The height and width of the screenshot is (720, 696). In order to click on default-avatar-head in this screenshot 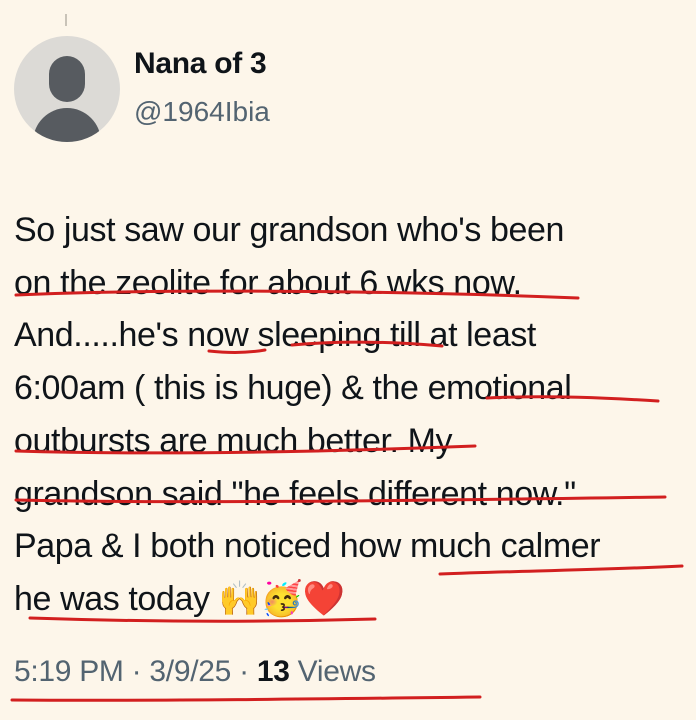, I will do `click(67, 79)`.